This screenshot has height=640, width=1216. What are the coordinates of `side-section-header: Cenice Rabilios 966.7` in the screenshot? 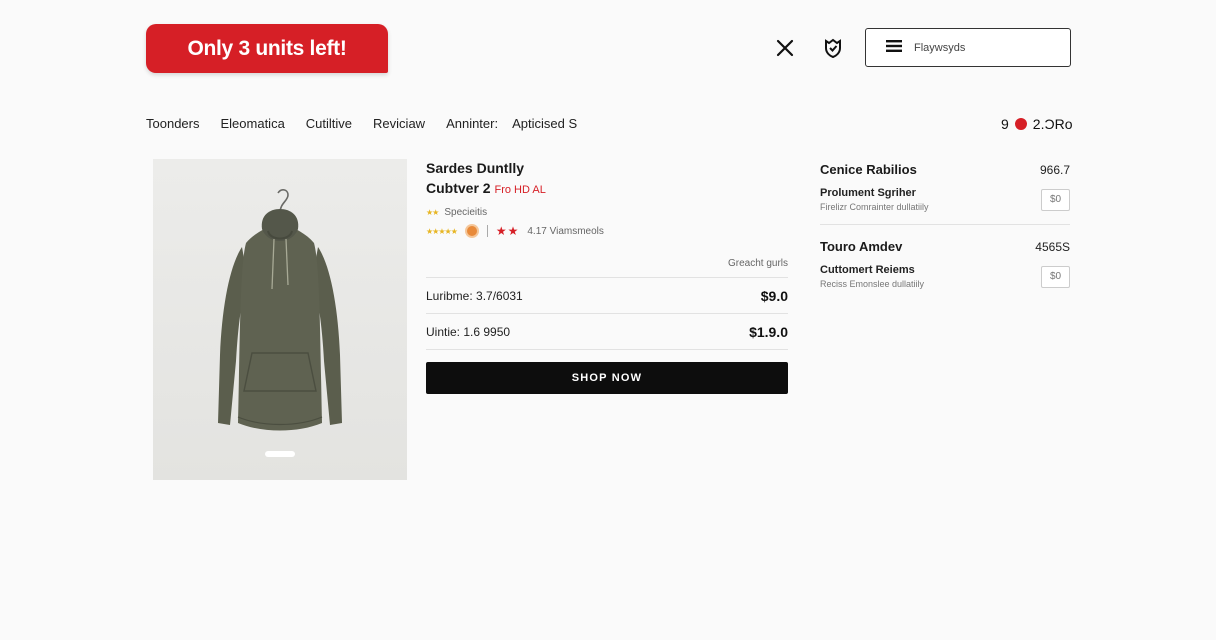 It's located at (945, 169).